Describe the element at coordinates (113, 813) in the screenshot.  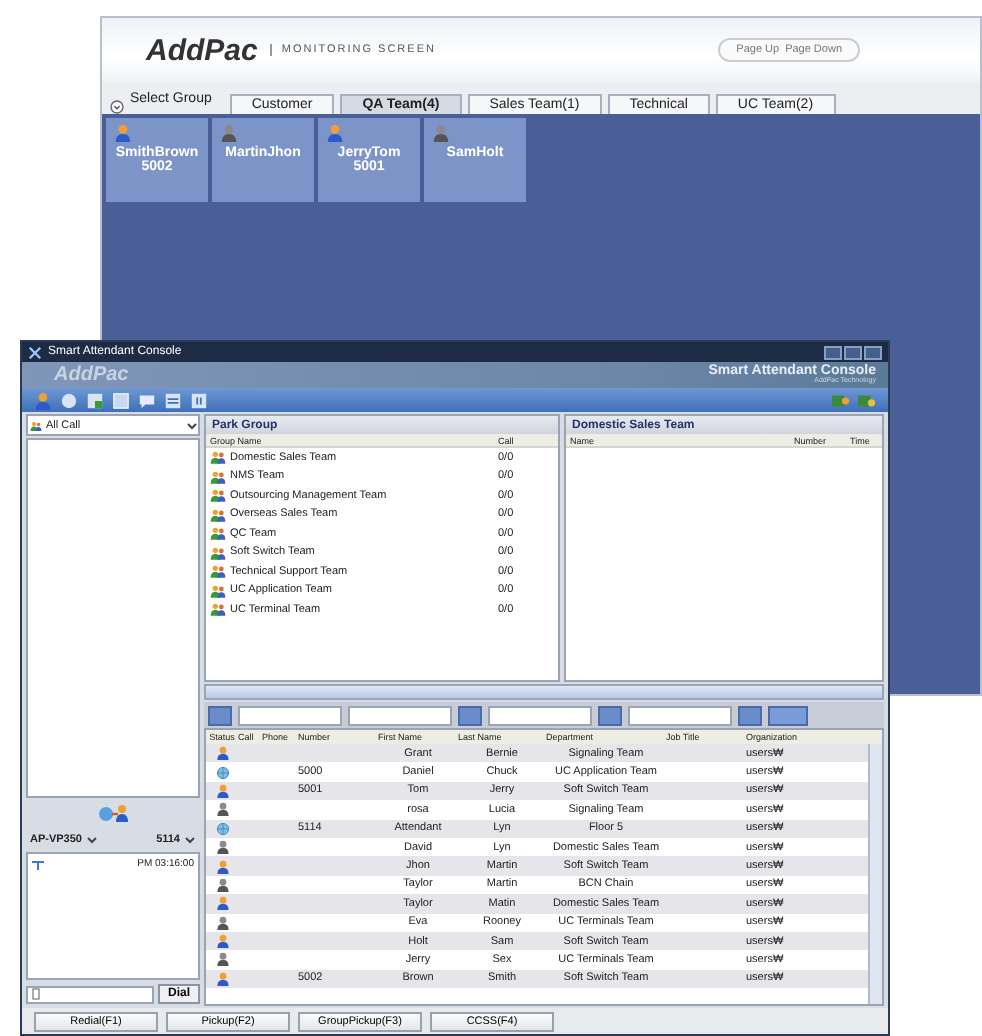
I see `transfer-icon` at that location.